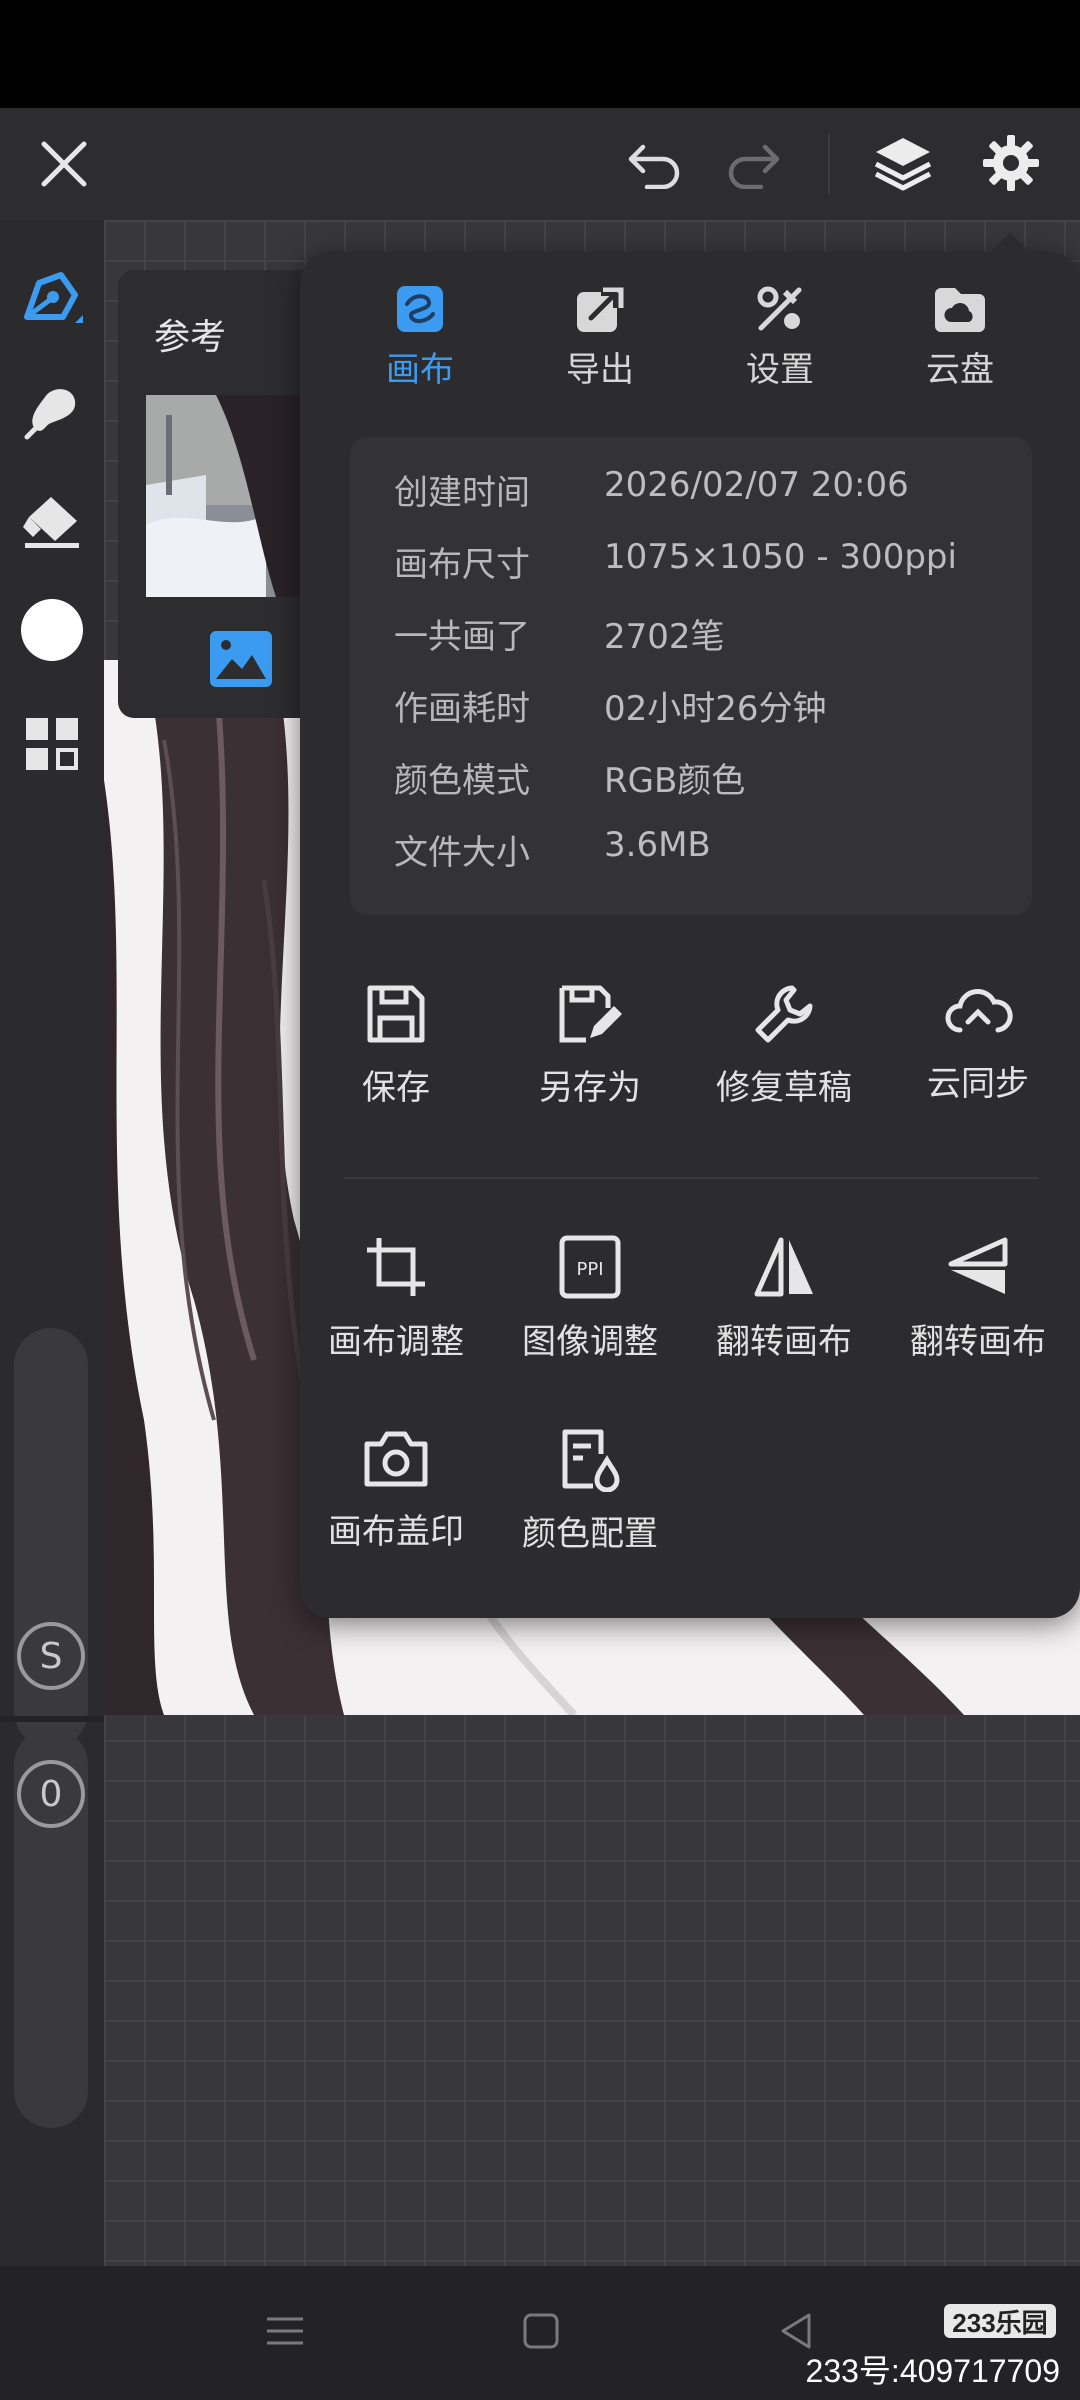  Describe the element at coordinates (784, 1342) in the screenshot. I see `flip-horizontal-label: 翻转画布` at that location.